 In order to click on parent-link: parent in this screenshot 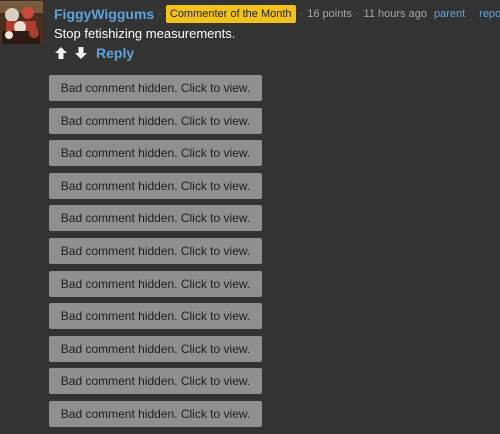, I will do `click(449, 14)`.